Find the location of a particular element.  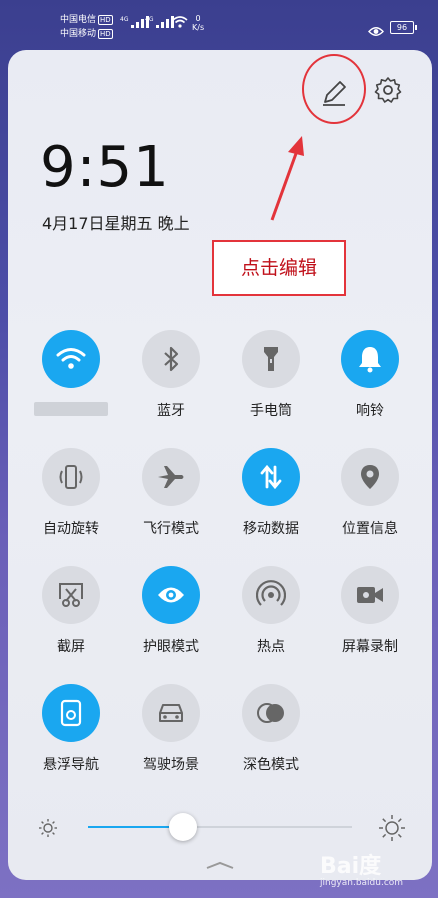

quick-tile-location: 位置信息 is located at coordinates (370, 493).